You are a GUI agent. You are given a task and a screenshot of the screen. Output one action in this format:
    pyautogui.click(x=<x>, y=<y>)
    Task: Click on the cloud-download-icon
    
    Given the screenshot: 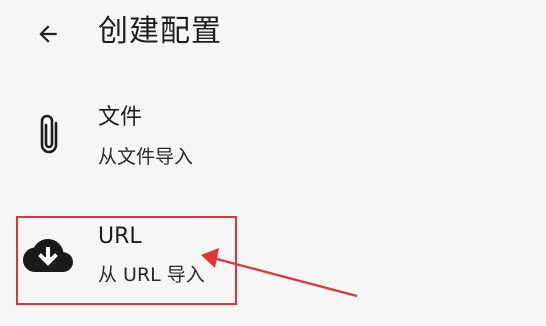 What is the action you would take?
    pyautogui.click(x=48, y=257)
    